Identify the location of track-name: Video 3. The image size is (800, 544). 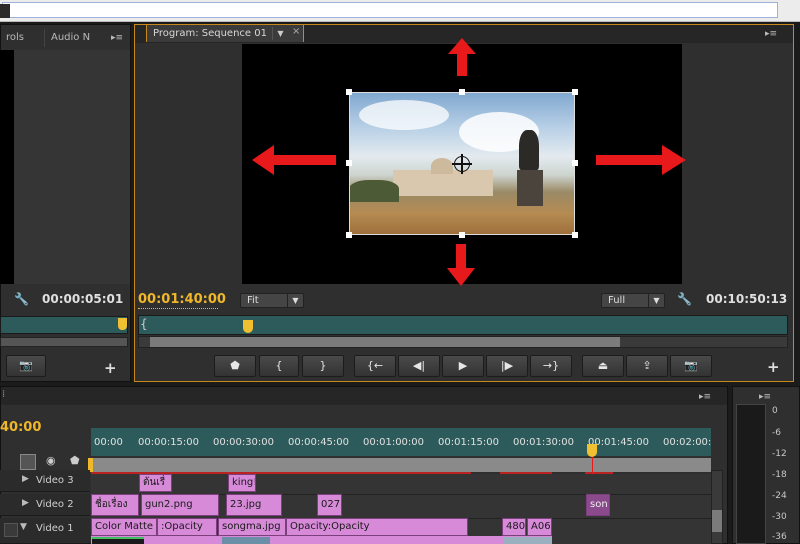
(55, 480).